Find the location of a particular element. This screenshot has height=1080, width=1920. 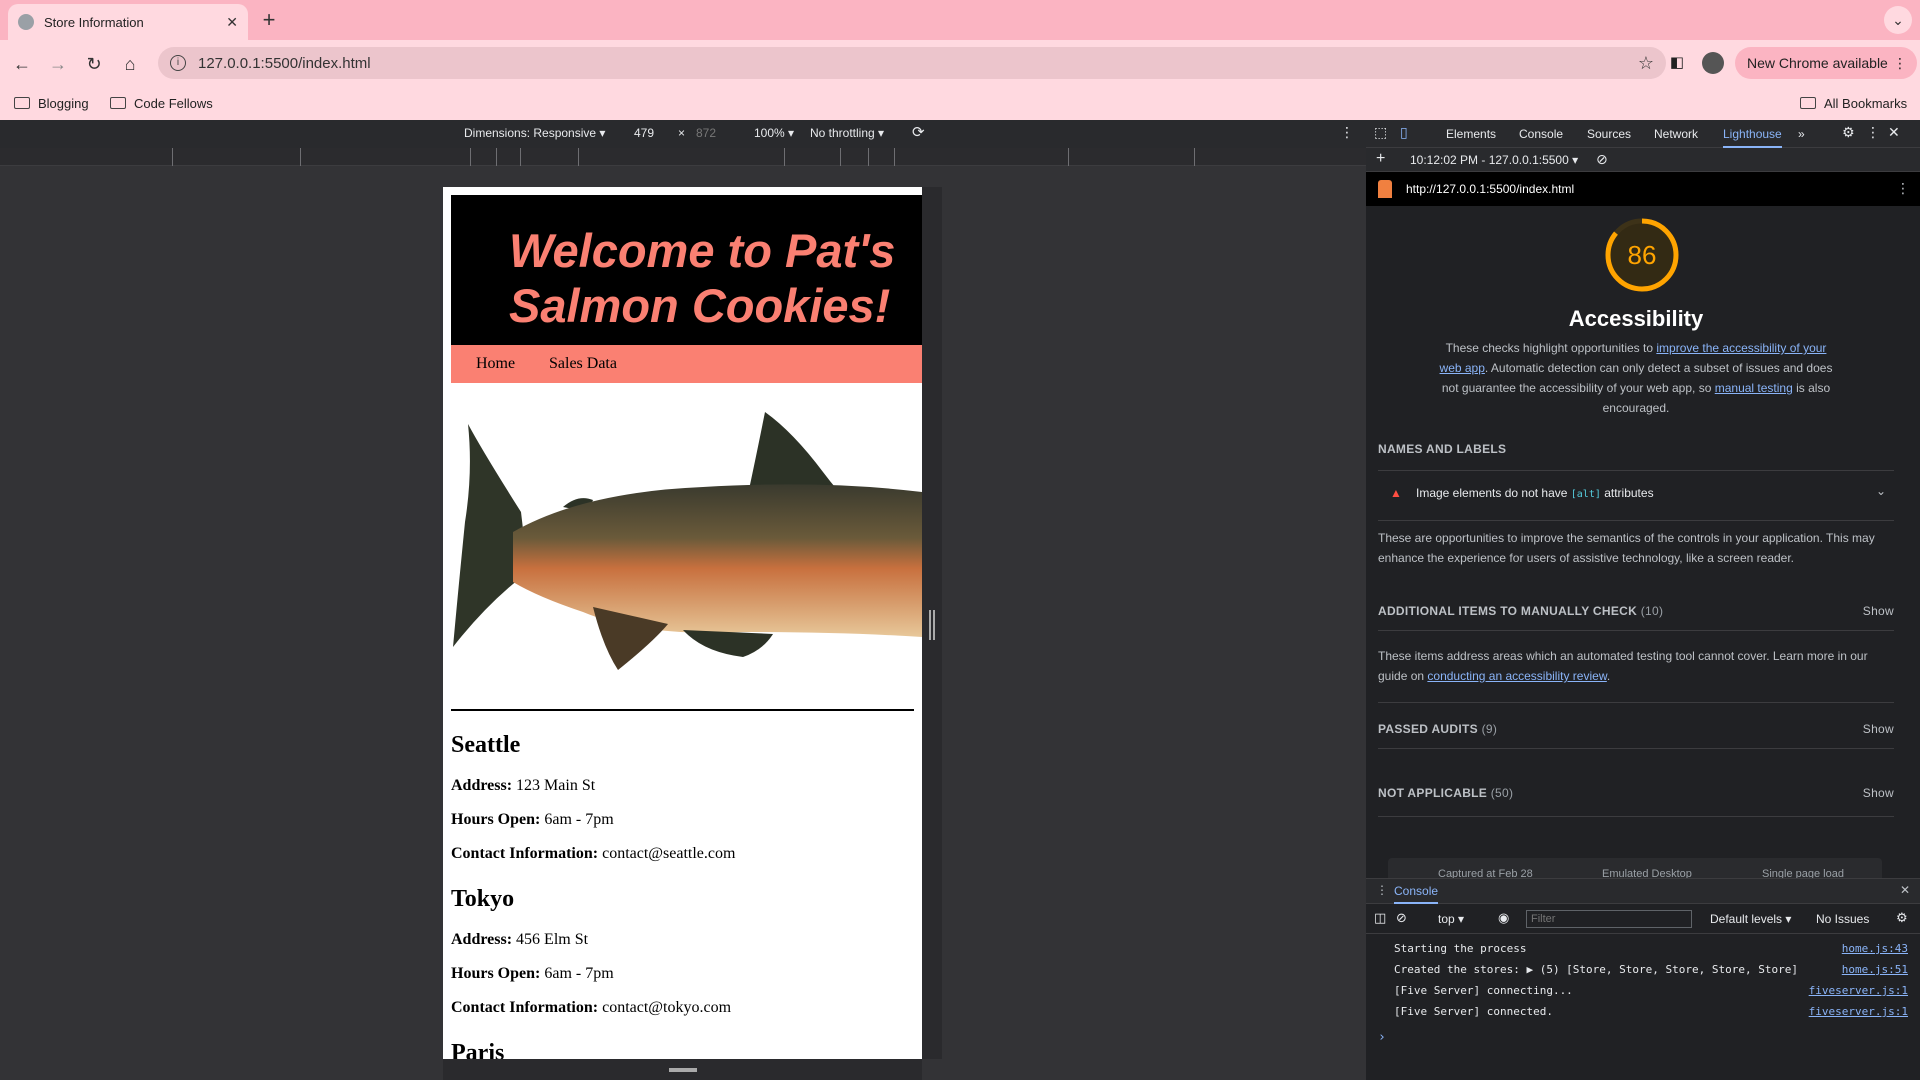

eye-icon: ◉ is located at coordinates (1503, 918).